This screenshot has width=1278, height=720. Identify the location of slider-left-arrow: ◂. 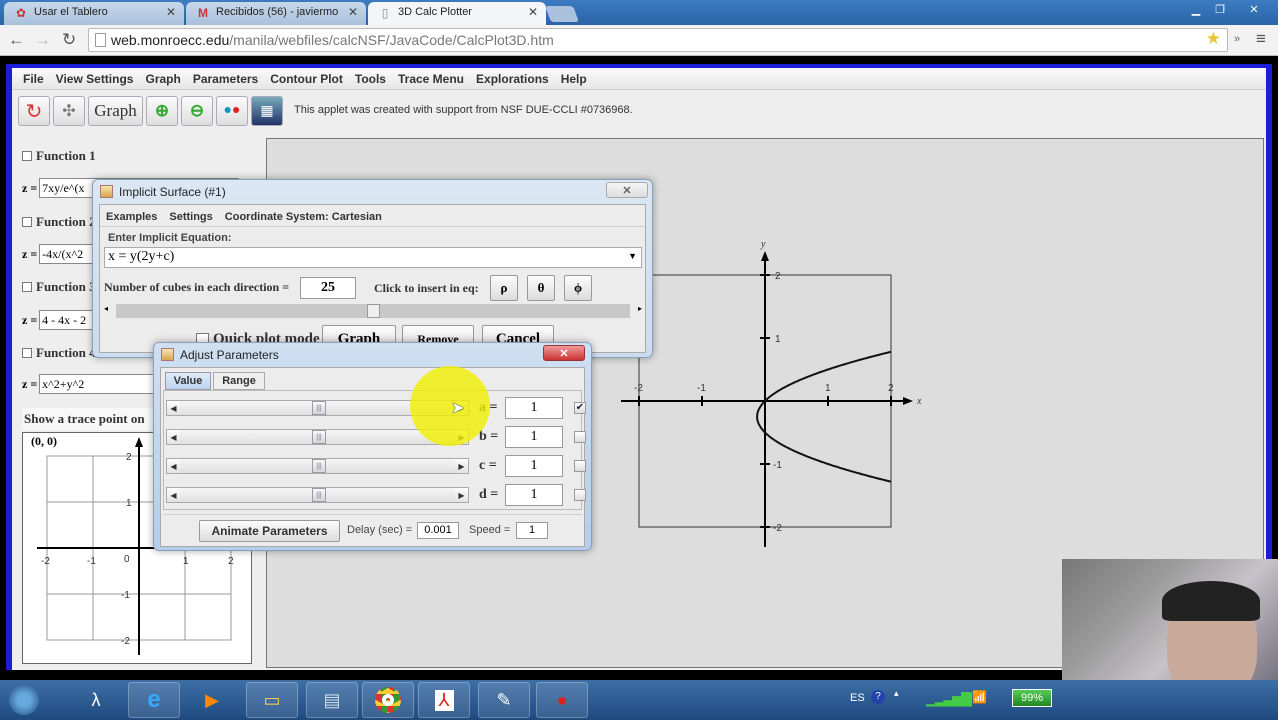
(106, 308).